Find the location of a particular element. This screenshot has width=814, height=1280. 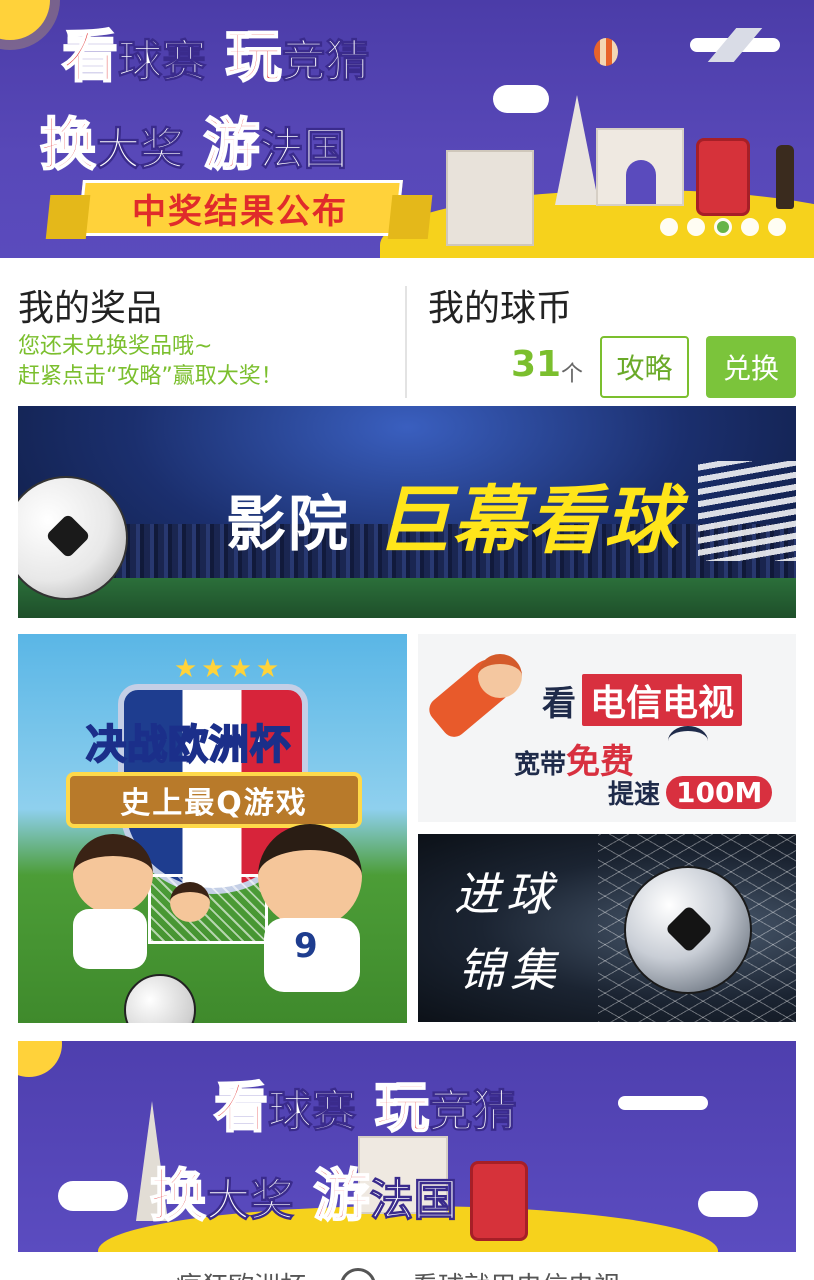

footer-right-text: 看球就用电信电视 is located at coordinates (516, 1273).